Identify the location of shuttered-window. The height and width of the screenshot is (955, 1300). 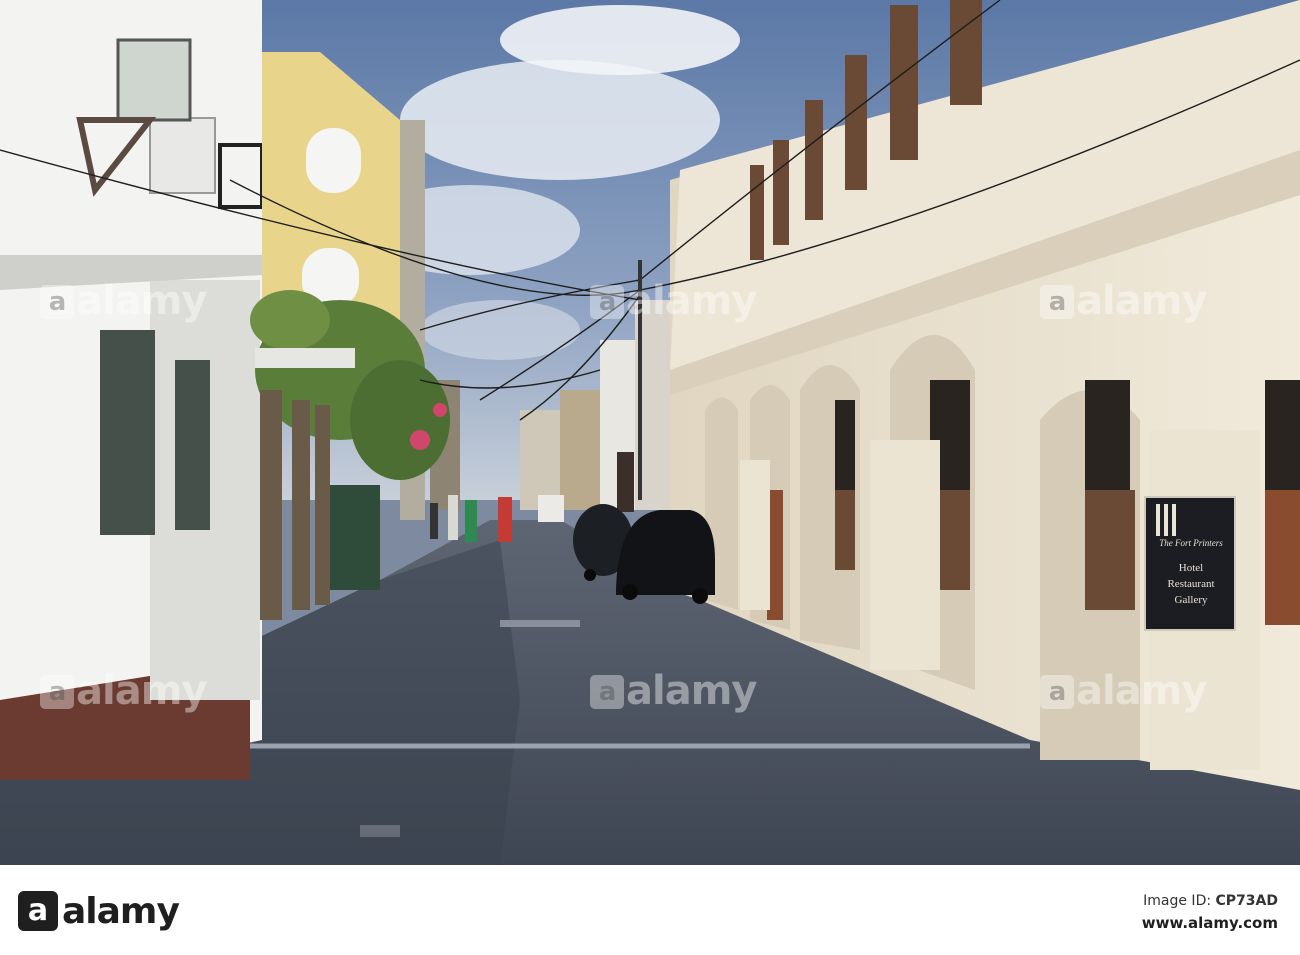
(333, 160).